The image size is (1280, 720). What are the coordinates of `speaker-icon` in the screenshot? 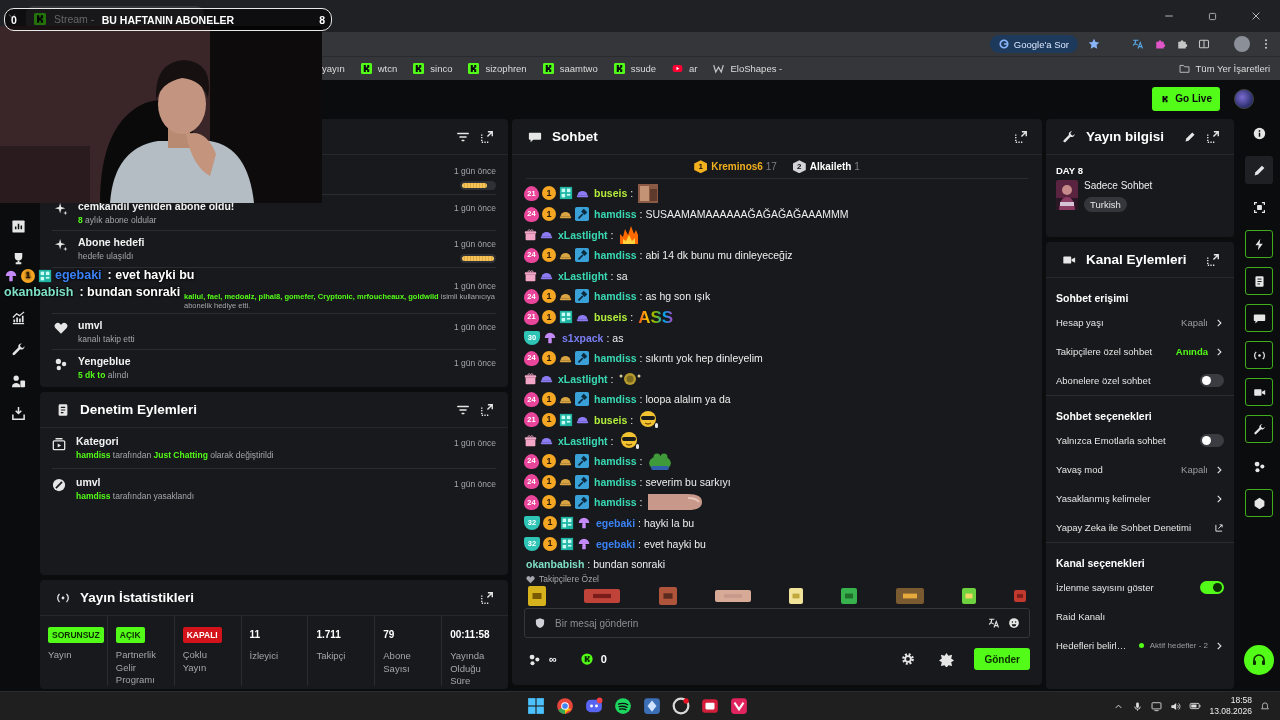 It's located at (1176, 706).